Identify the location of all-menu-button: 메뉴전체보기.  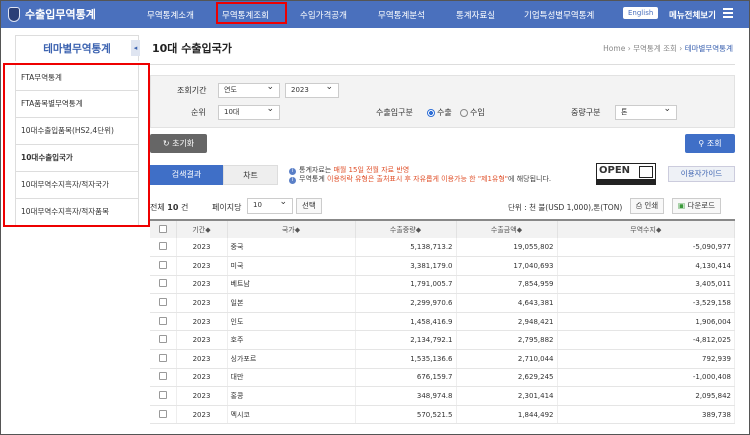
(692, 15).